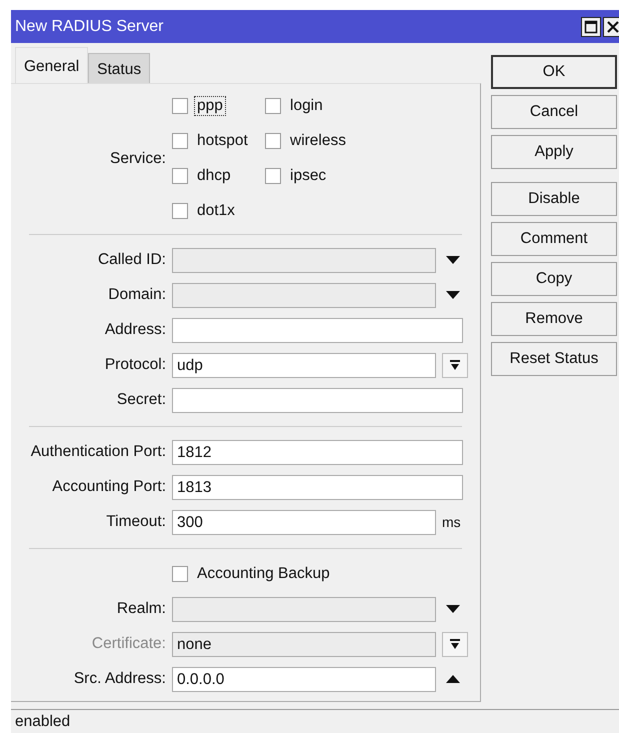 The width and height of the screenshot is (619, 733). What do you see at coordinates (304, 679) in the screenshot?
I see `input-field: 0.0.0.0` at bounding box center [304, 679].